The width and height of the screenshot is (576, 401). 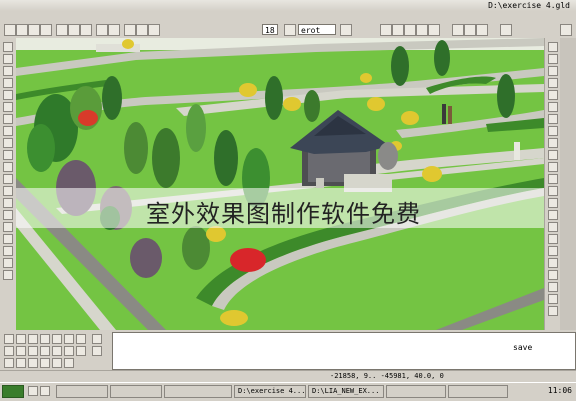 I want to click on copy-icon, so click(x=74, y=30).